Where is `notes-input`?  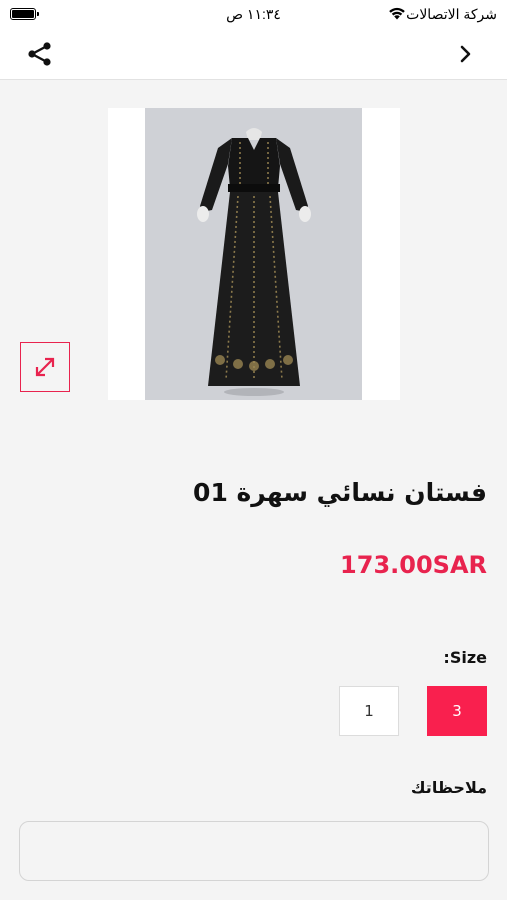 notes-input is located at coordinates (254, 851).